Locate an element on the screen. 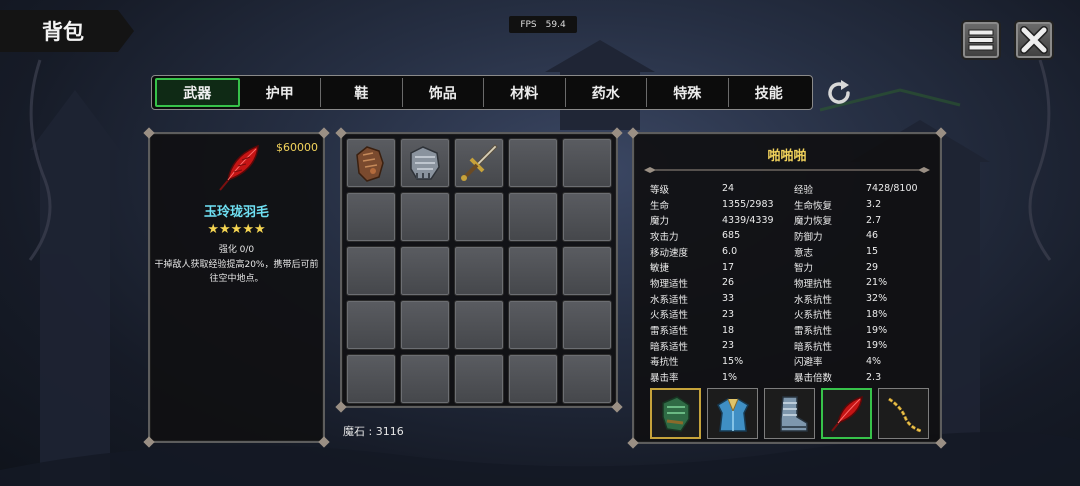 This screenshot has height=486, width=1080. stat-value: 19% is located at coordinates (877, 346).